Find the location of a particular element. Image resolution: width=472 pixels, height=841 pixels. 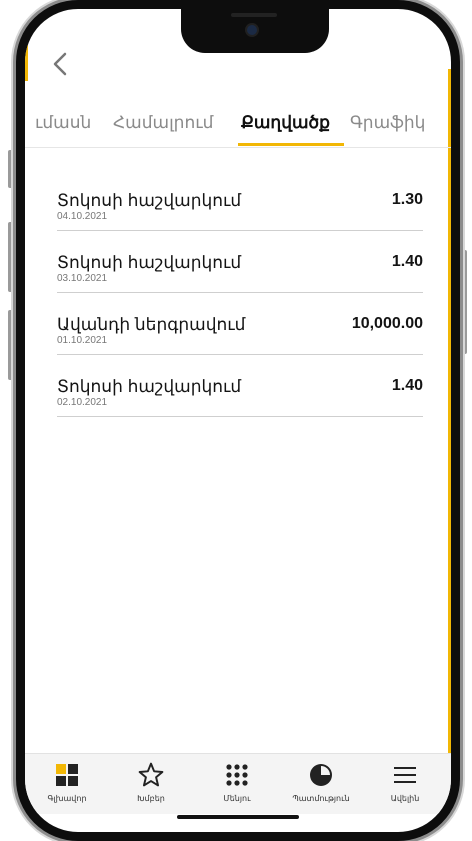

phone-volume-up-button is located at coordinates (10, 257).